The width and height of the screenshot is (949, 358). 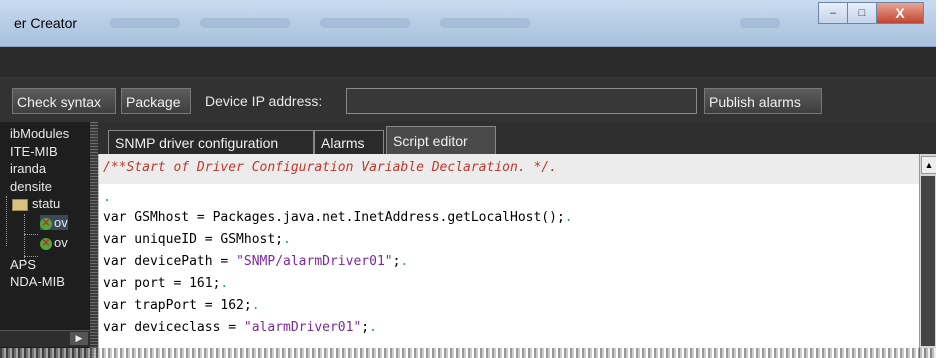 I want to click on tree-item-label: ITE-MIB, so click(x=34, y=151).